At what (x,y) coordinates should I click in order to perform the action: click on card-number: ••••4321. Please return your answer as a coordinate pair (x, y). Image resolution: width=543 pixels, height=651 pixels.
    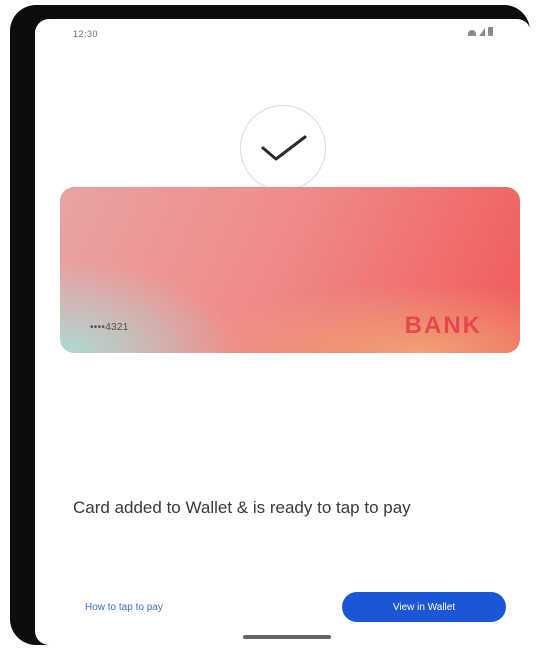
    Looking at the image, I should click on (109, 327).